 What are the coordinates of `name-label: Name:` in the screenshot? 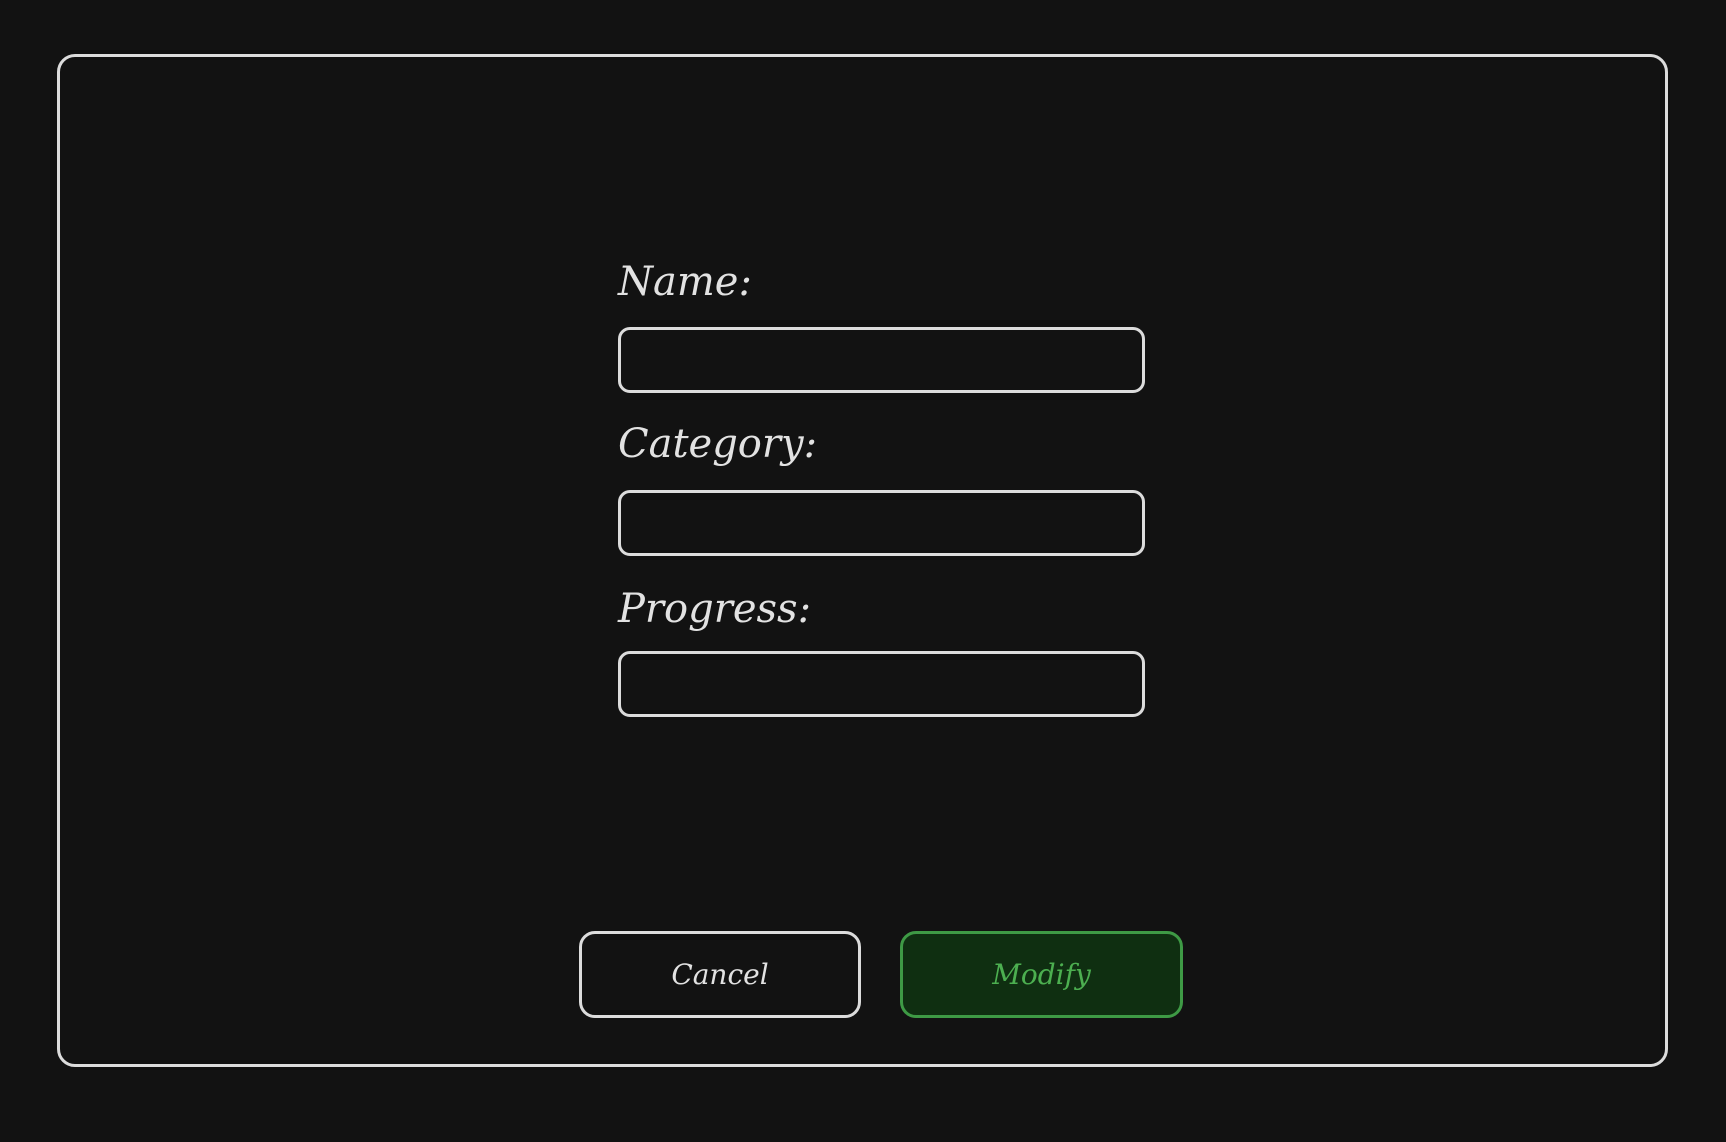 It's located at (685, 282).